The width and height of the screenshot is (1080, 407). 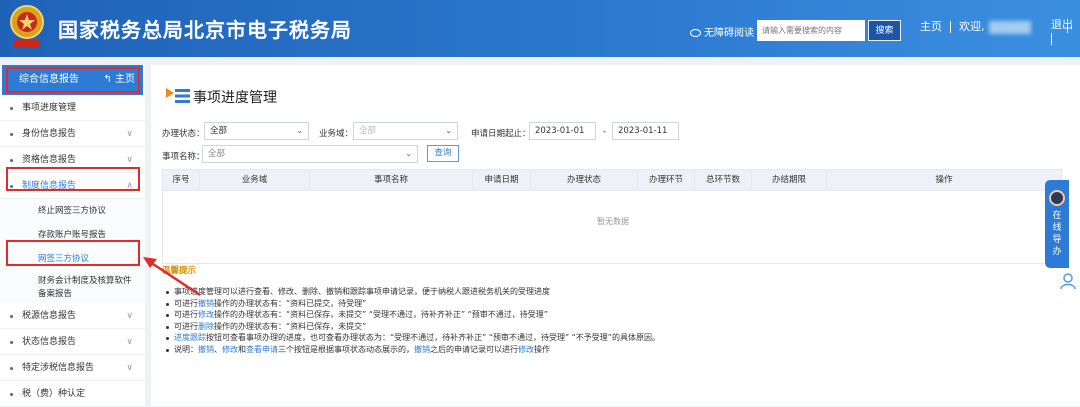 What do you see at coordinates (255, 180) in the screenshot?
I see `col-header: 业务域` at bounding box center [255, 180].